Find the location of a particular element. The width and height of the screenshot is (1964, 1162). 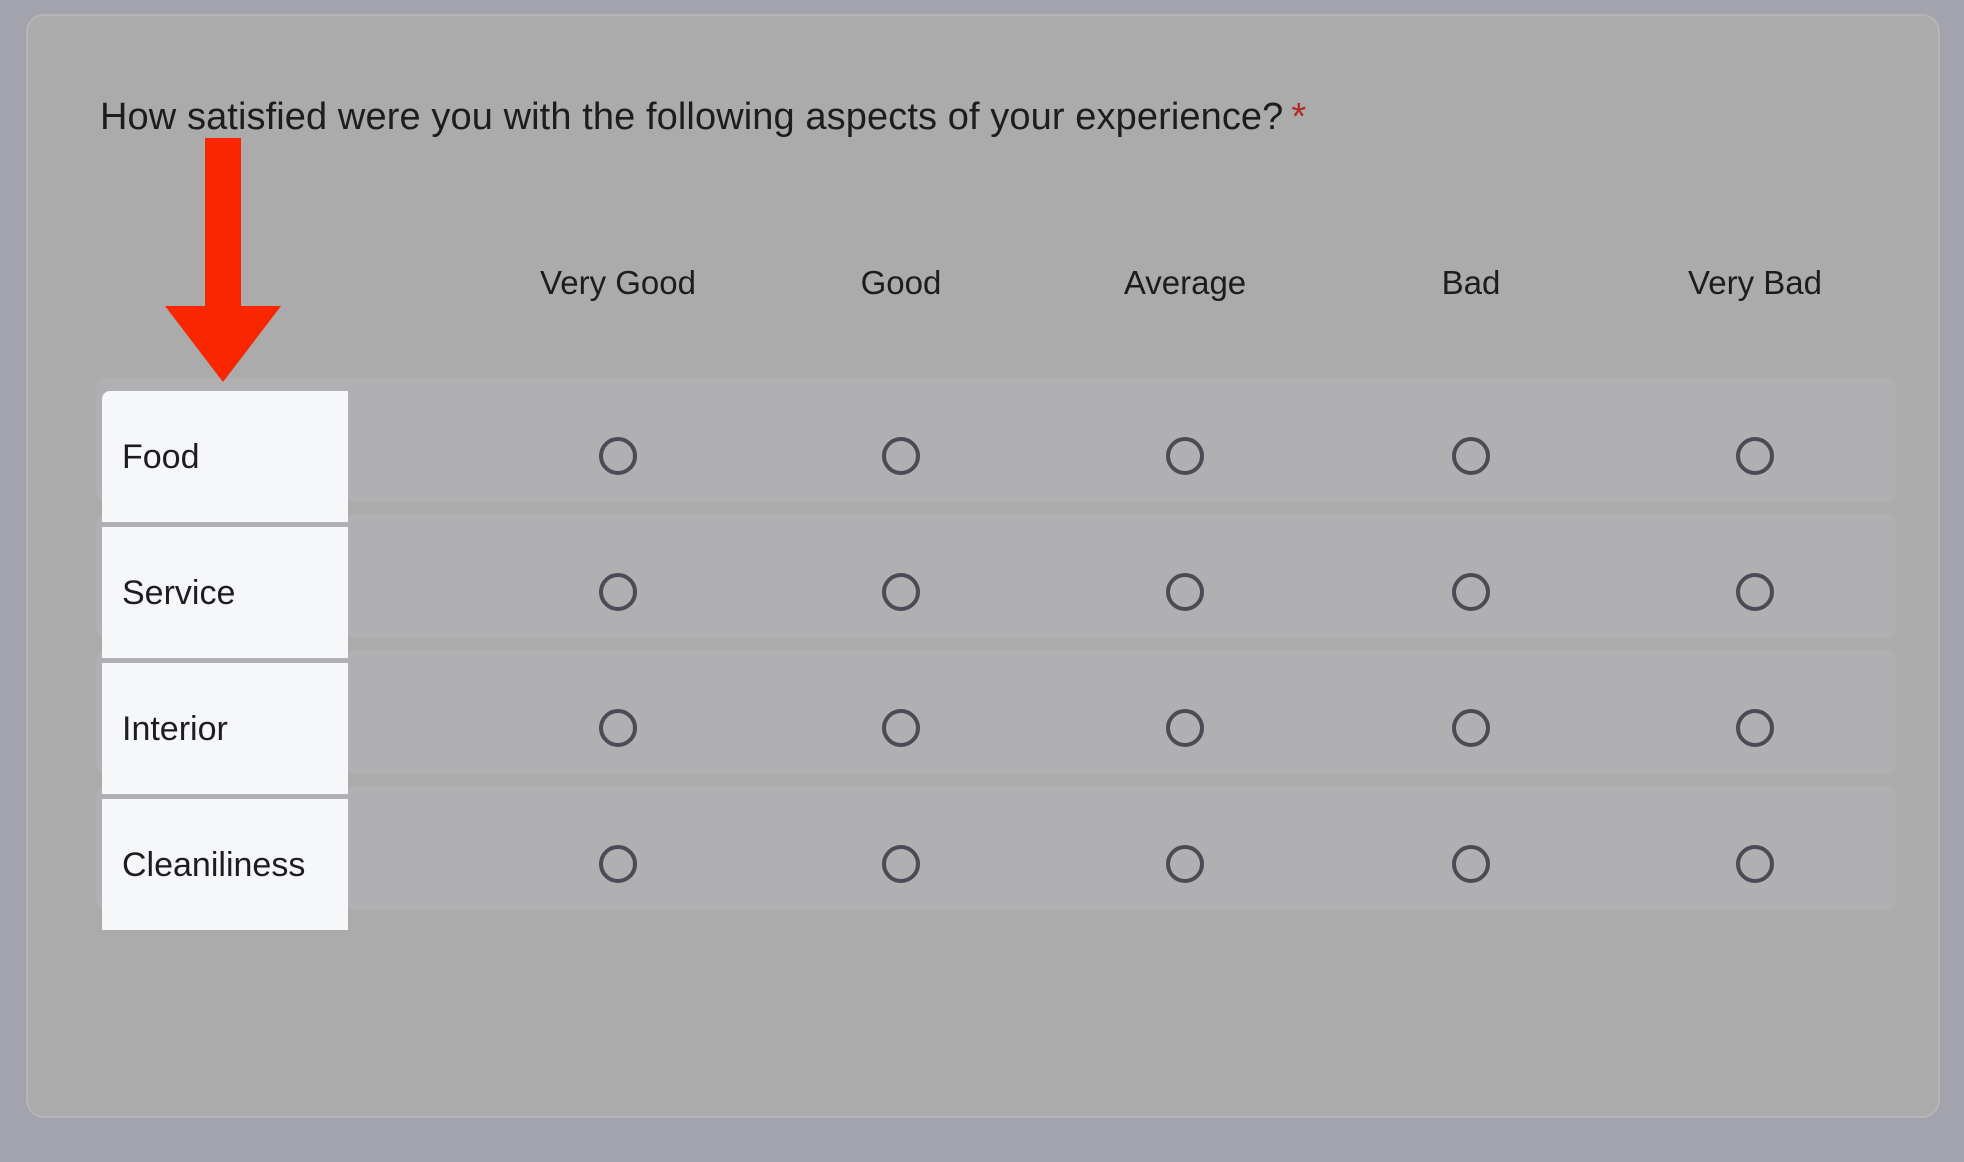

row-label: Interior is located at coordinates (175, 728).